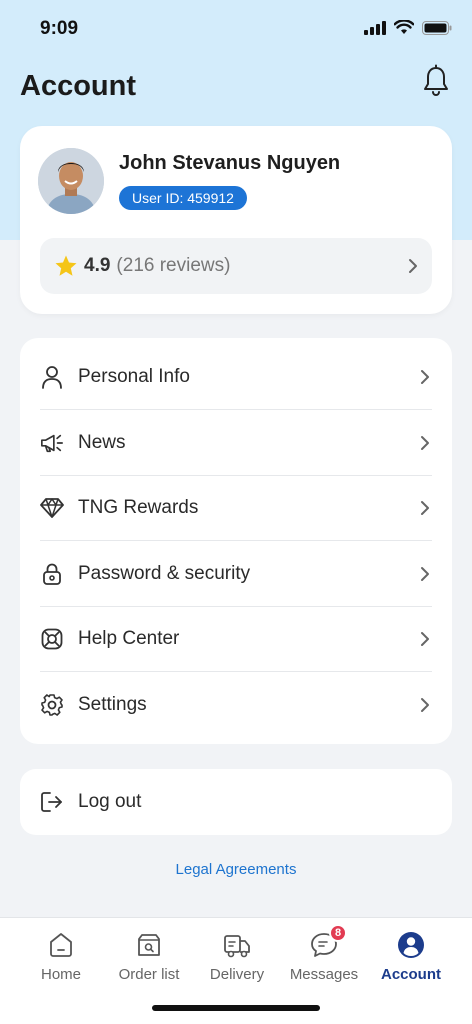 The height and width of the screenshot is (1024, 472). I want to click on menu-item-personal-info: Personal Info, so click(236, 376).